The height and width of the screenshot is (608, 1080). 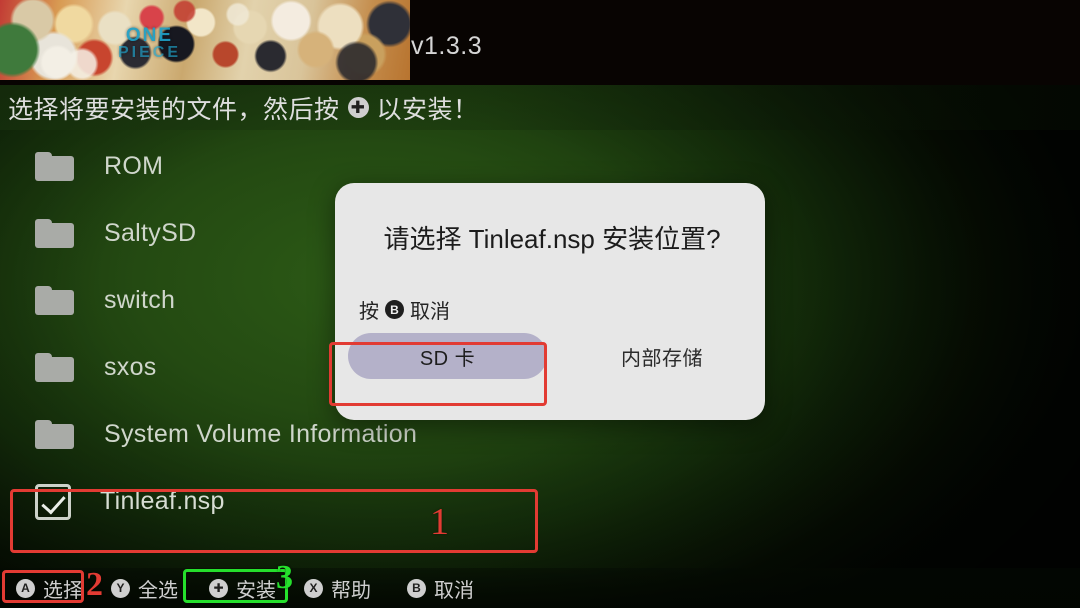 I want to click on internal-storage-button: 内部存储, so click(x=662, y=356).